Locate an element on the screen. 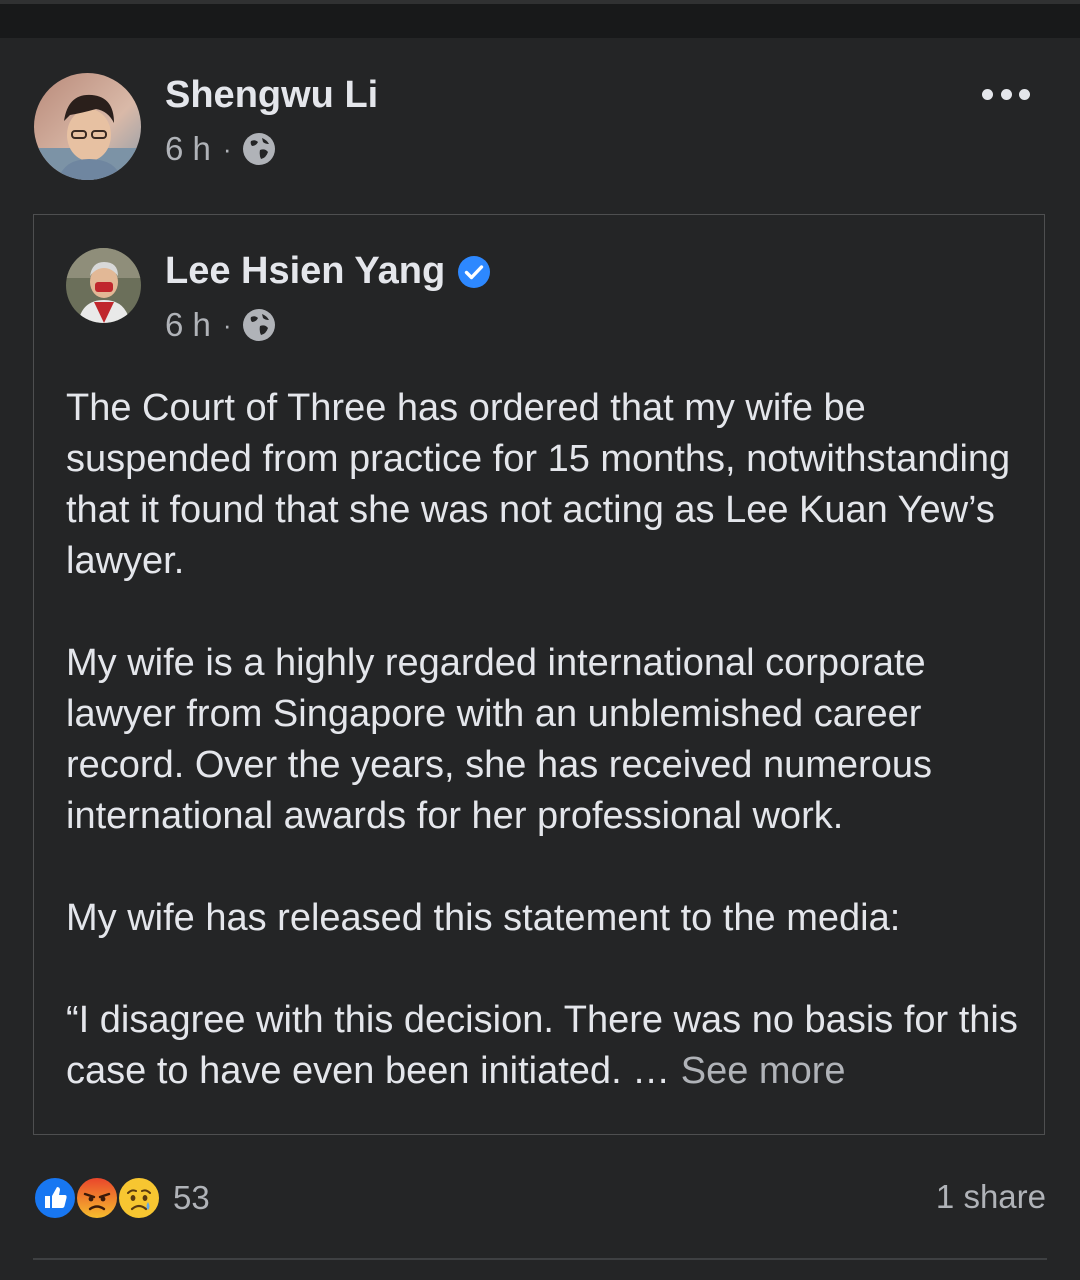  author-avatar is located at coordinates (87, 126).